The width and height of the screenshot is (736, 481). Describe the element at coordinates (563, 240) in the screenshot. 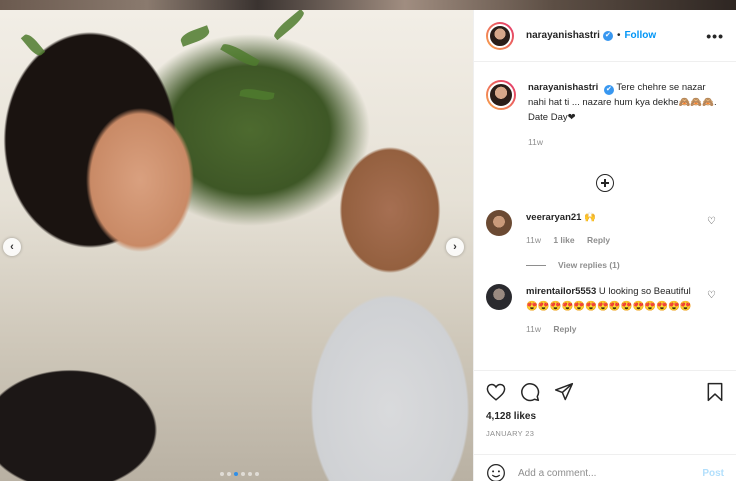

I see `comment-like-count: 1 like` at that location.